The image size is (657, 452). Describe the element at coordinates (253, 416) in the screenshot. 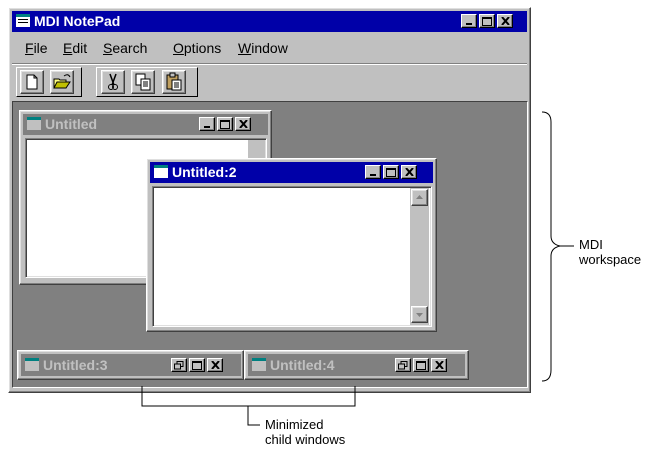

I see `minimized-leader` at that location.